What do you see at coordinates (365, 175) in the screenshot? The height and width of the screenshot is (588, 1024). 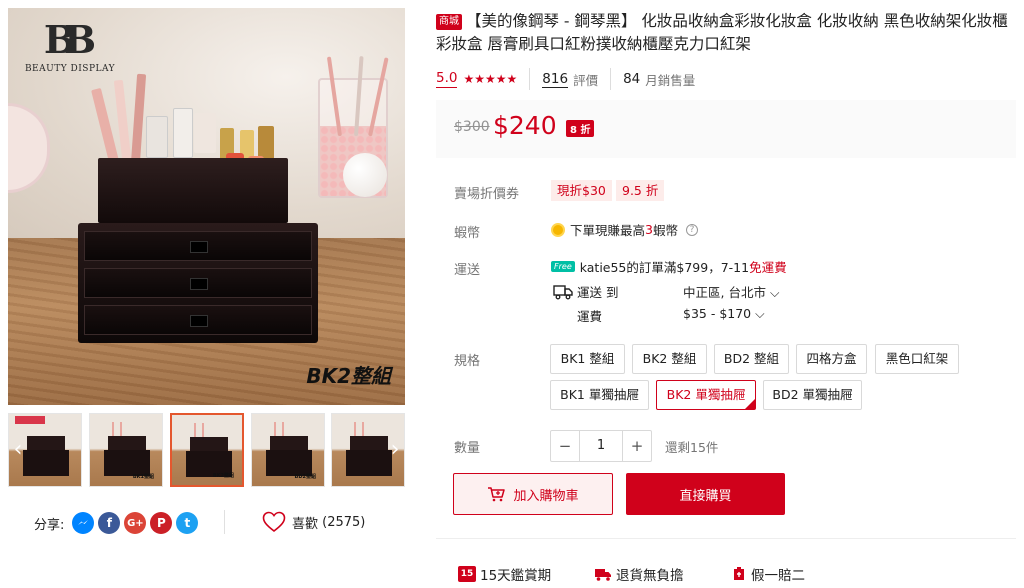 I see `decorative-ball` at bounding box center [365, 175].